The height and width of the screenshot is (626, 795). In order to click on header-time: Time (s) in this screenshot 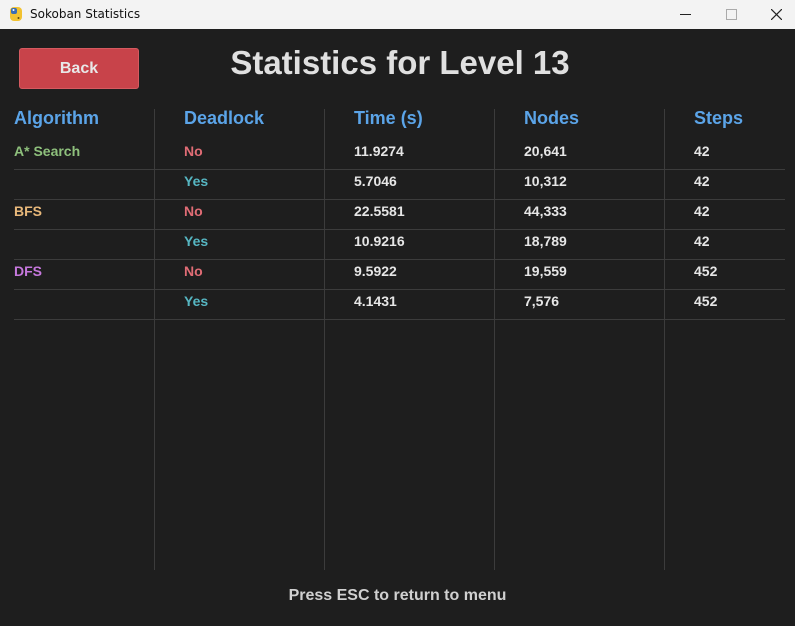, I will do `click(388, 118)`.